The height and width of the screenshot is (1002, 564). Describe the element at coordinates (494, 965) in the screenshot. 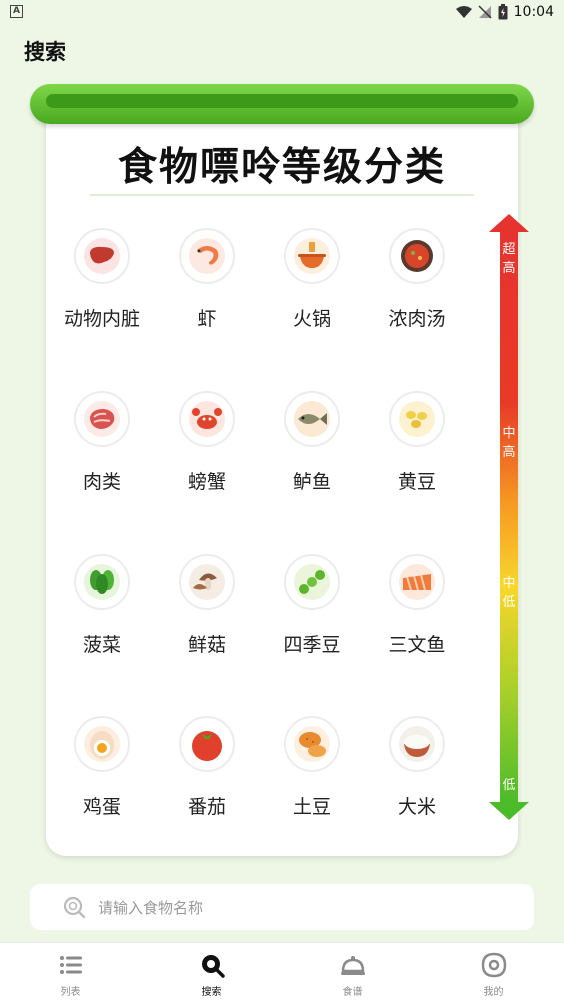

I see `profile-icon` at that location.